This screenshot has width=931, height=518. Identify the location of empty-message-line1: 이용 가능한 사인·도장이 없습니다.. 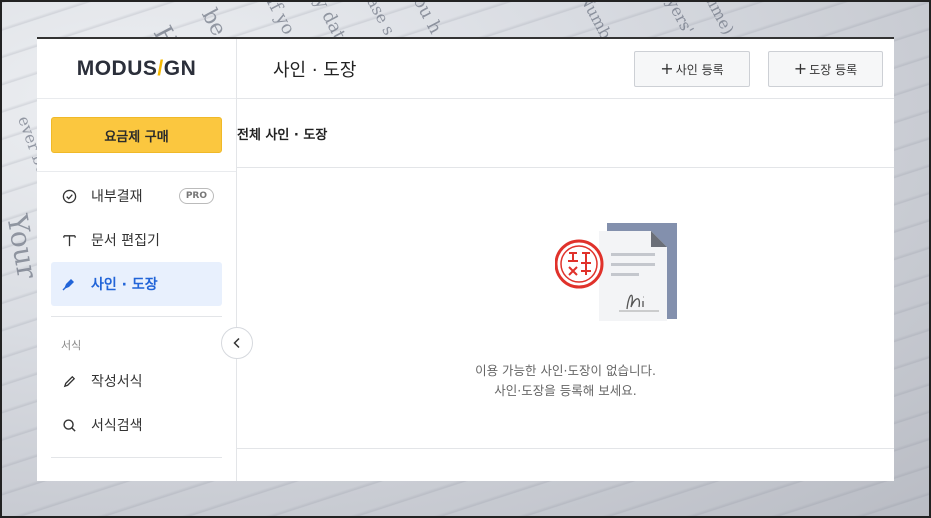
(565, 370).